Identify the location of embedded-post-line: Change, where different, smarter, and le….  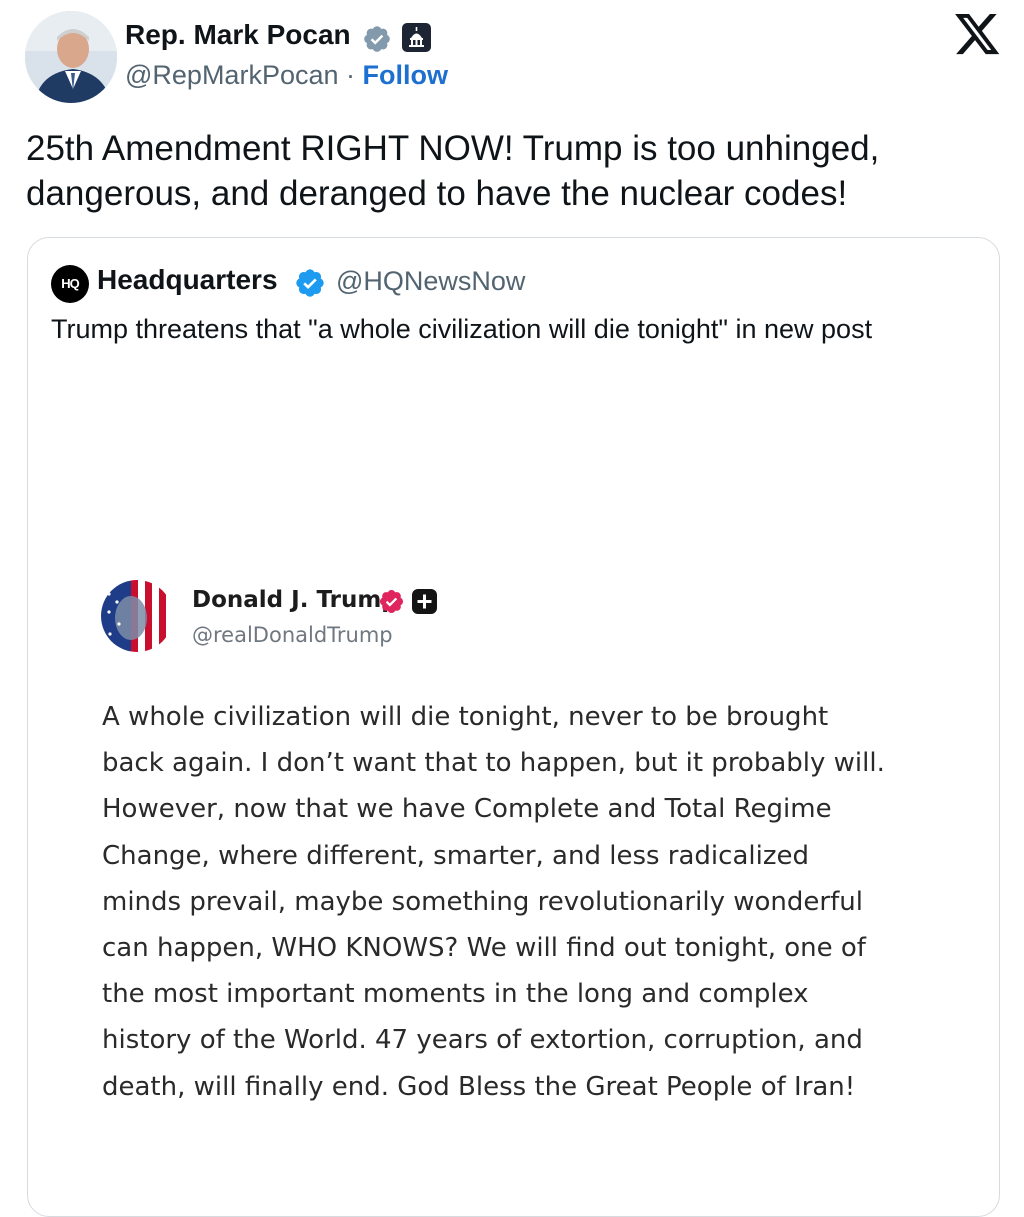
(455, 855).